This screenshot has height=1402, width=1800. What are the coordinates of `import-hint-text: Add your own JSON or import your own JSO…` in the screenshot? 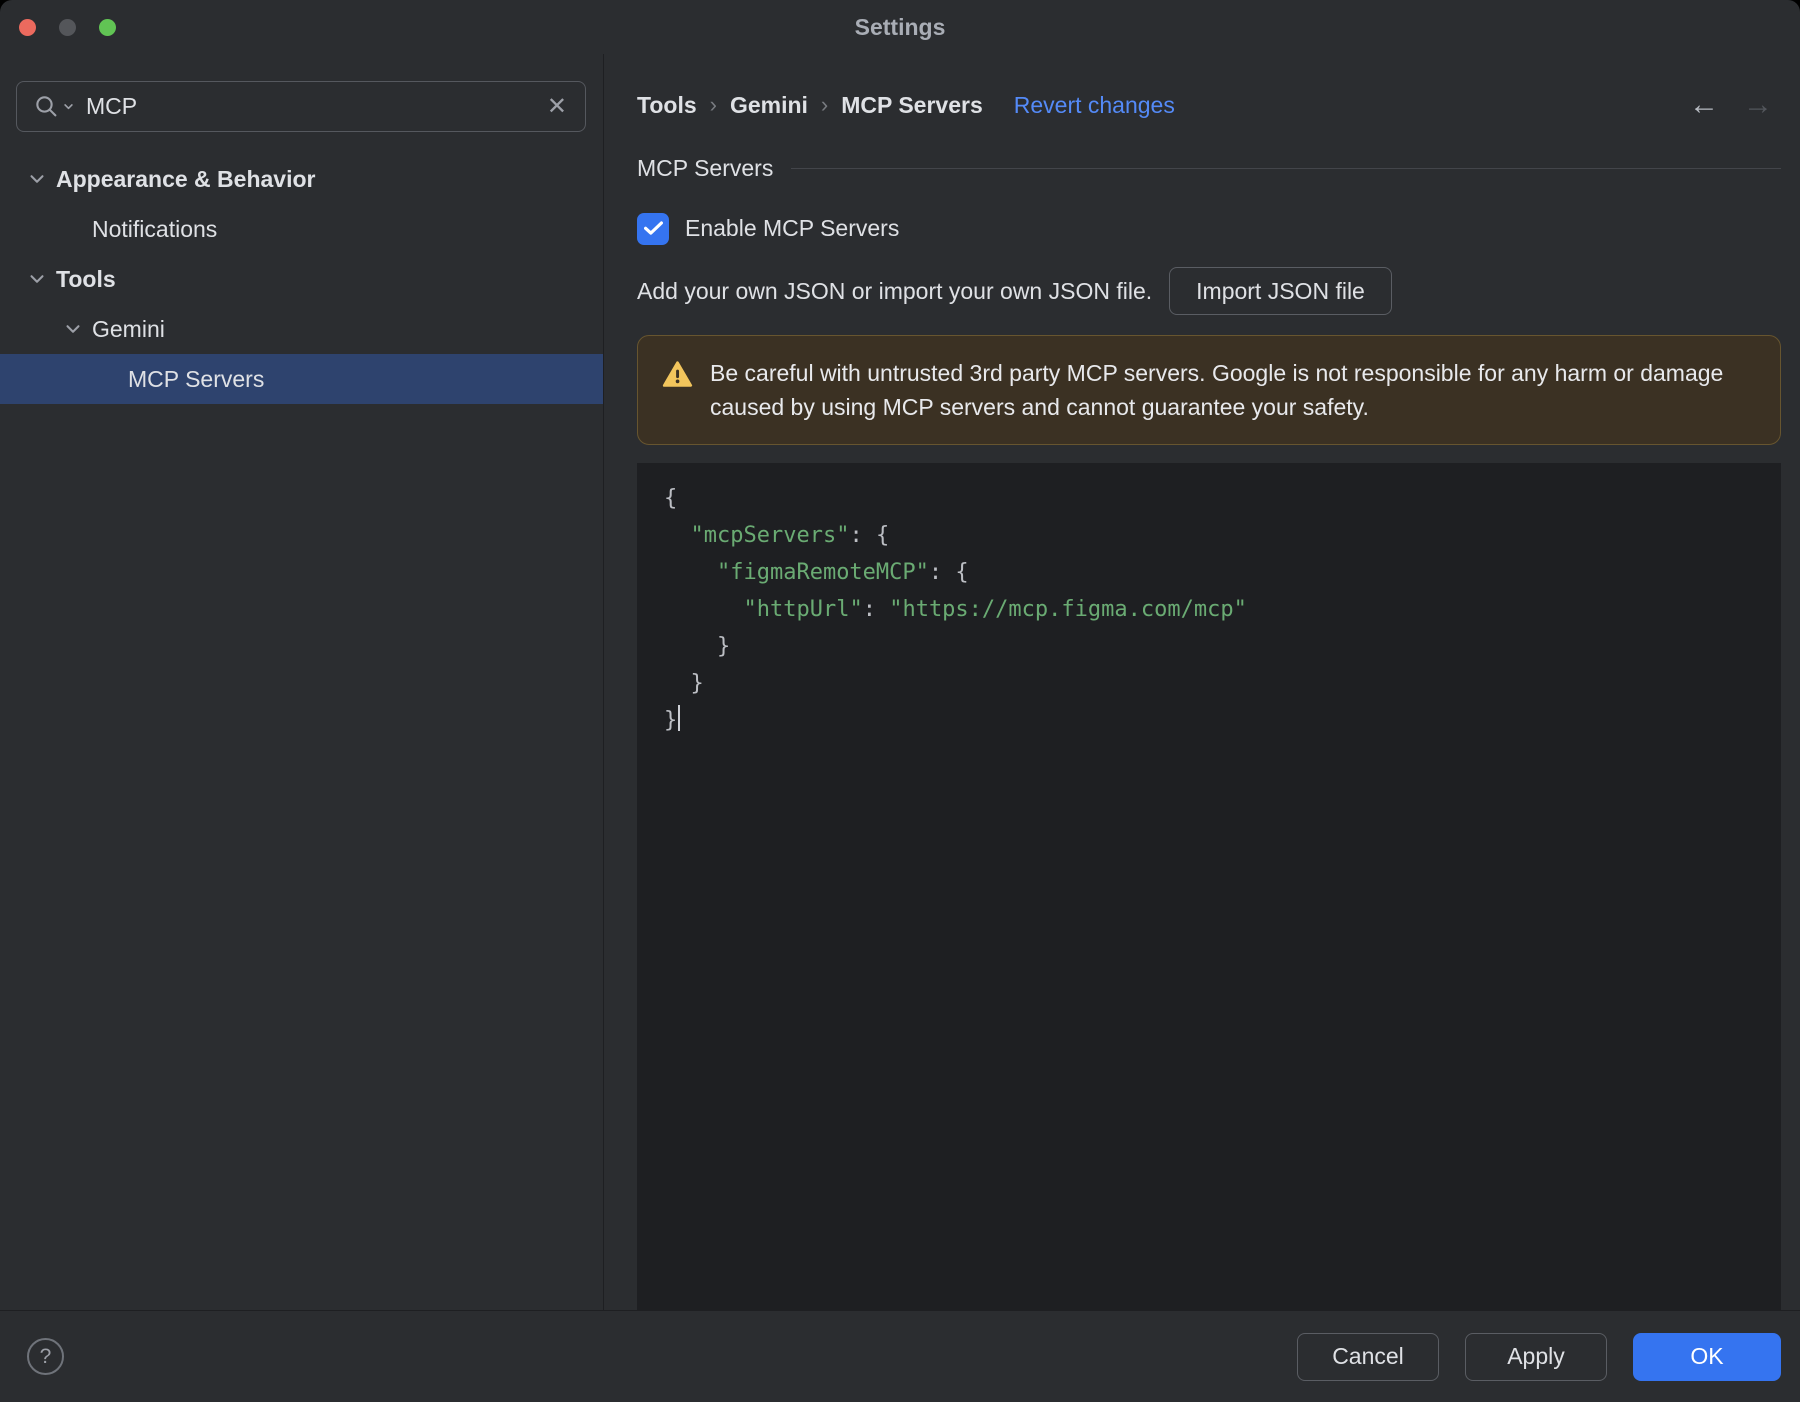 It's located at (895, 290).